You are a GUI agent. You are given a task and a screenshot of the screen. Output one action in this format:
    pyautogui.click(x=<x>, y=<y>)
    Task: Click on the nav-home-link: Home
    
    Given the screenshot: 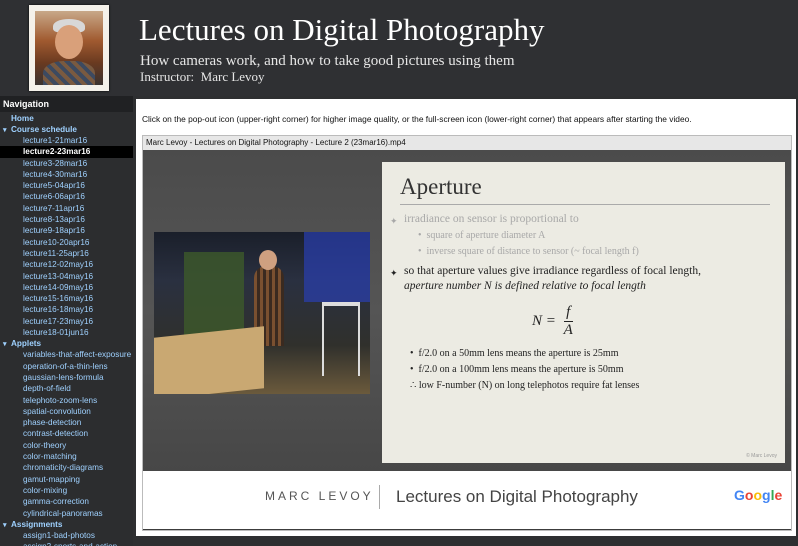 What is the action you would take?
    pyautogui.click(x=66, y=118)
    